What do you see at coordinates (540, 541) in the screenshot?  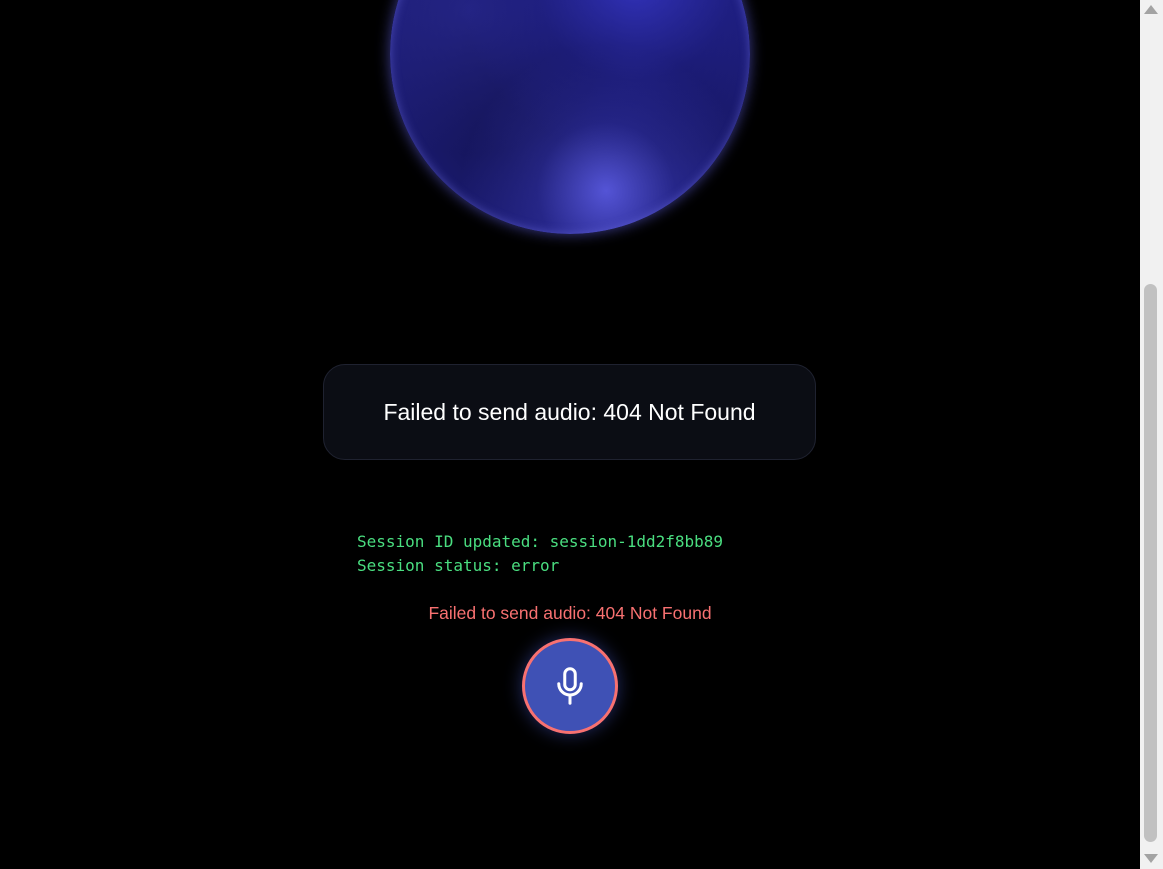 I see `log-line-session-id: Session ID updated: session-1dd2f8bb89` at bounding box center [540, 541].